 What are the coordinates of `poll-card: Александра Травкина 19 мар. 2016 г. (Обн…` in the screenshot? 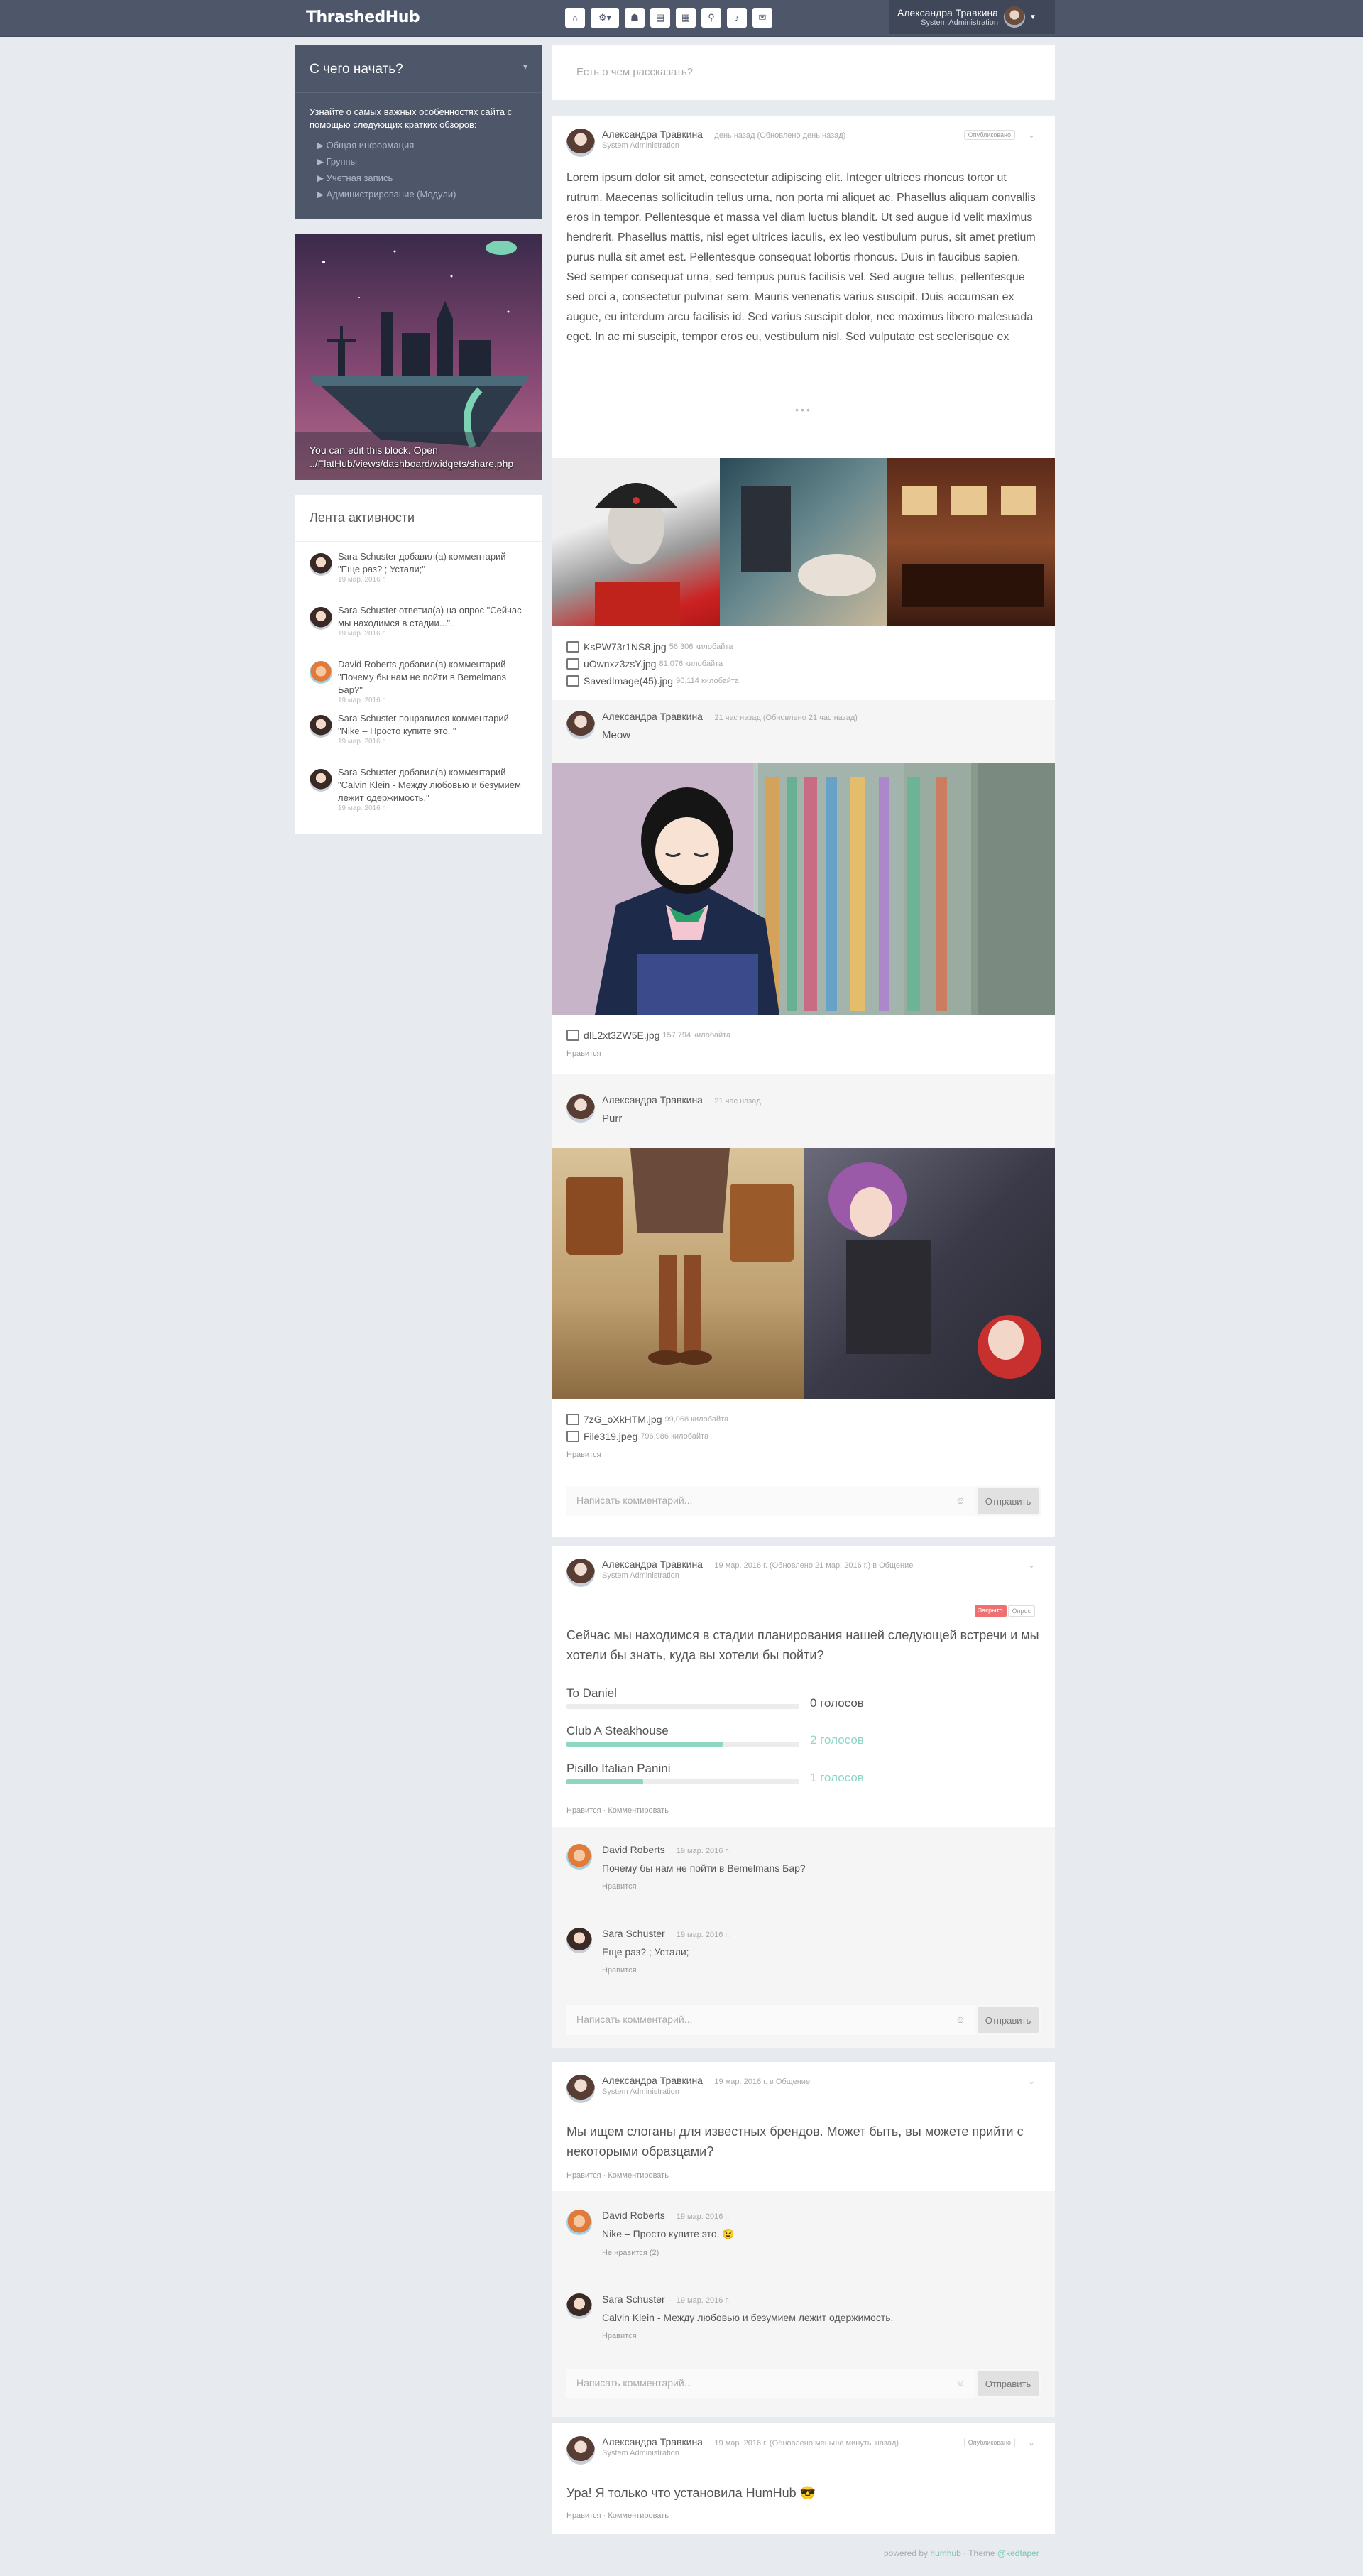 It's located at (803, 1797).